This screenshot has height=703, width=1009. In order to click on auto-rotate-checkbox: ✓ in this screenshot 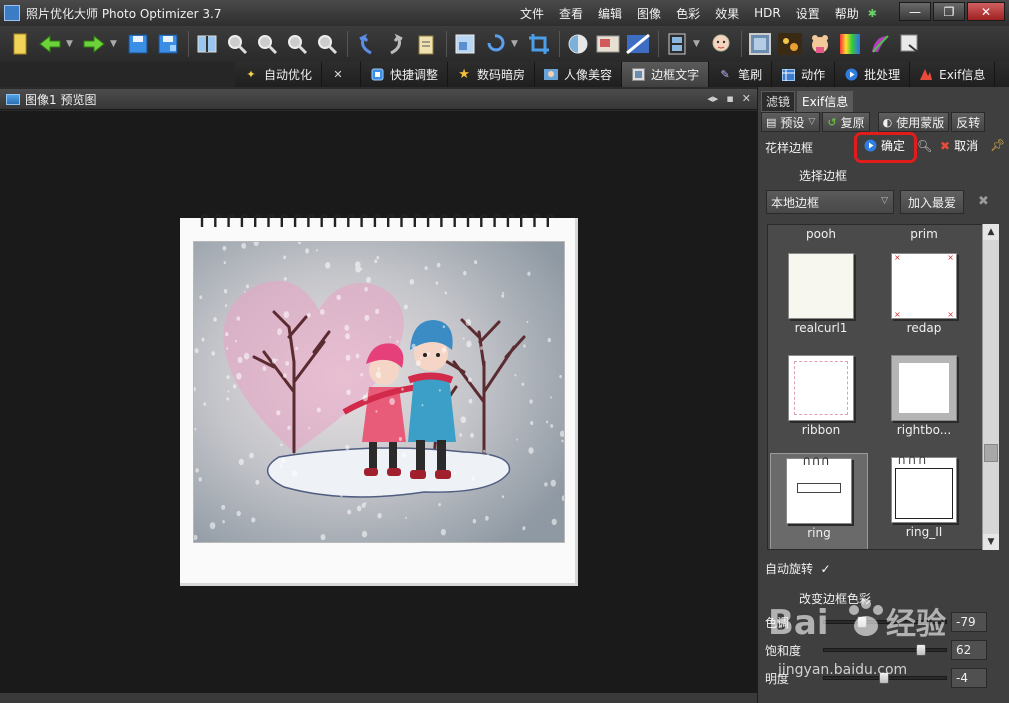, I will do `click(825, 569)`.